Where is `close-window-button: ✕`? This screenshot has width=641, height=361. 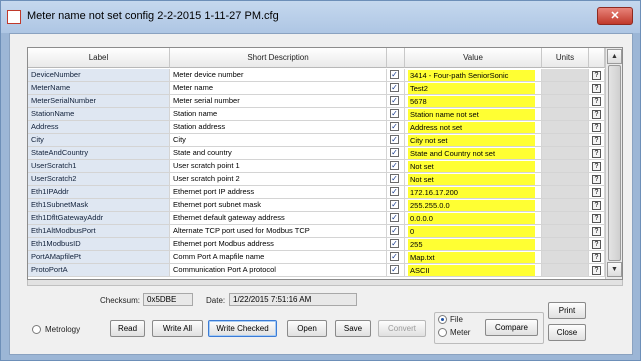 close-window-button: ✕ is located at coordinates (615, 16).